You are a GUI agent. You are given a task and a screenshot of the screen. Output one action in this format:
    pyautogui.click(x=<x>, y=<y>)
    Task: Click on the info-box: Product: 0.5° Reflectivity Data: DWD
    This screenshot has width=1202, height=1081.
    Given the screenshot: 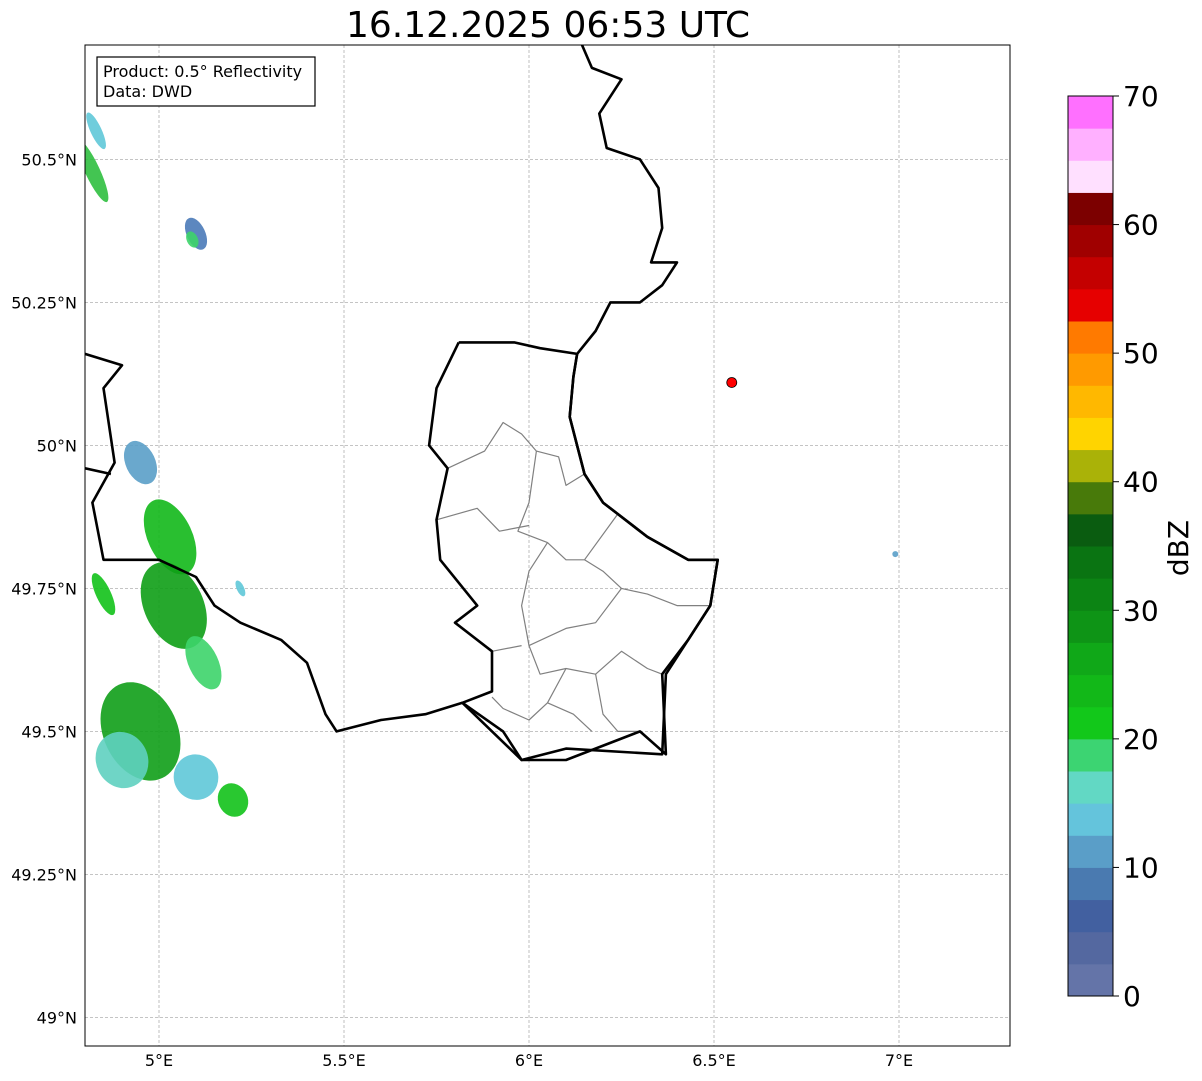 What is the action you would take?
    pyautogui.click(x=206, y=81)
    